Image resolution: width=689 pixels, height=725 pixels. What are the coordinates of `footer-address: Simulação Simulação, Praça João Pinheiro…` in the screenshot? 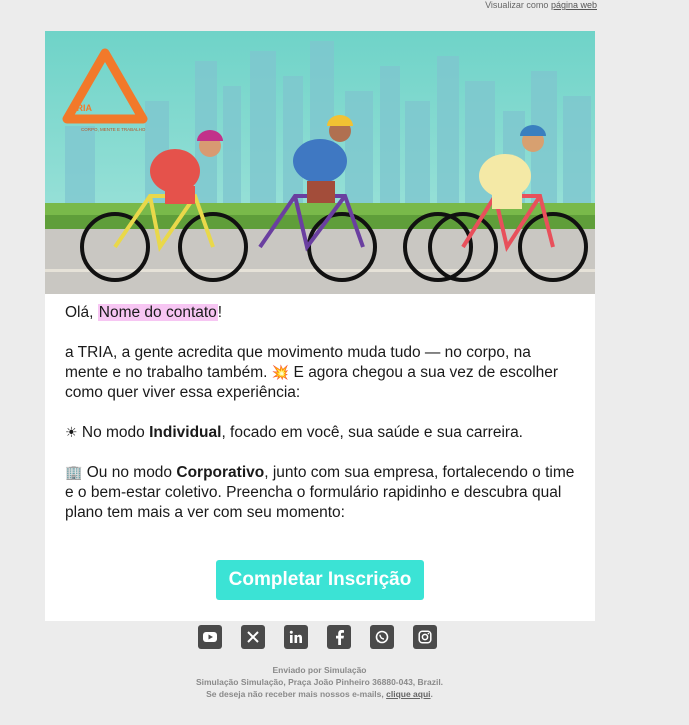 It's located at (319, 682).